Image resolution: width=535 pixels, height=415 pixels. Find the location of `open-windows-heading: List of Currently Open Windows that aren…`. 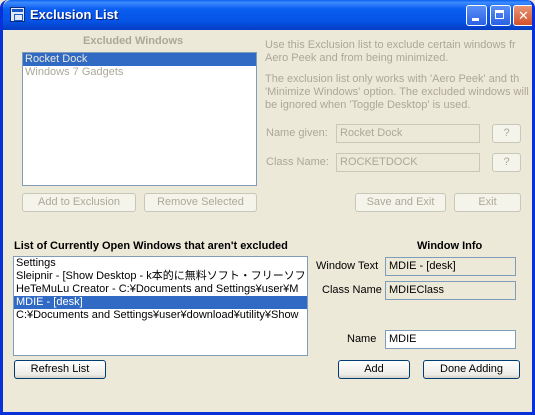

open-windows-heading: List of Currently Open Windows that aren… is located at coordinates (151, 246).